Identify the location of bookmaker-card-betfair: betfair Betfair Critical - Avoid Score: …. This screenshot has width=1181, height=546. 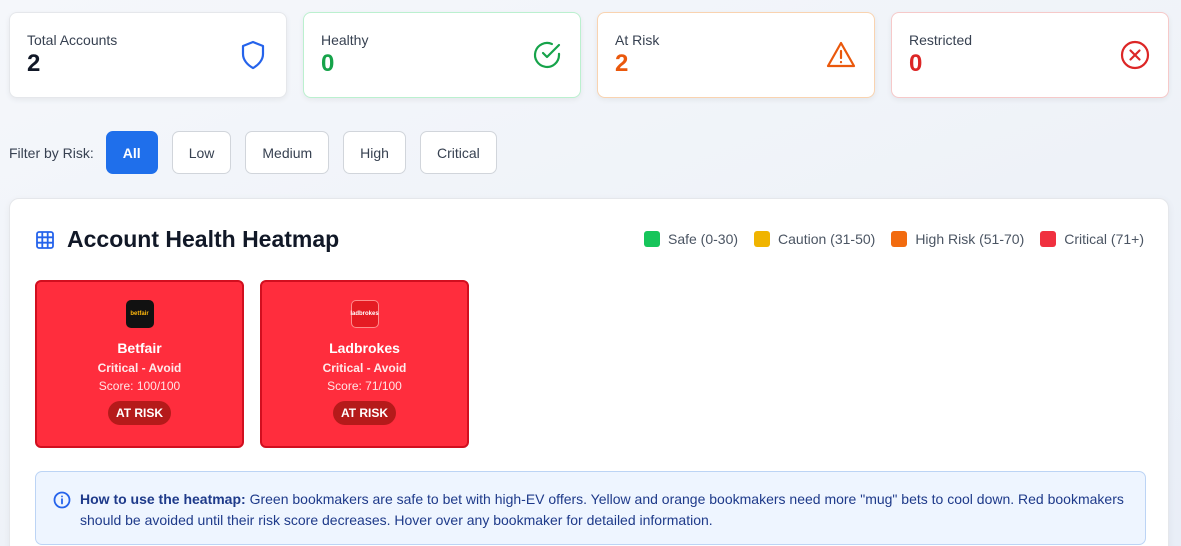
(139, 364).